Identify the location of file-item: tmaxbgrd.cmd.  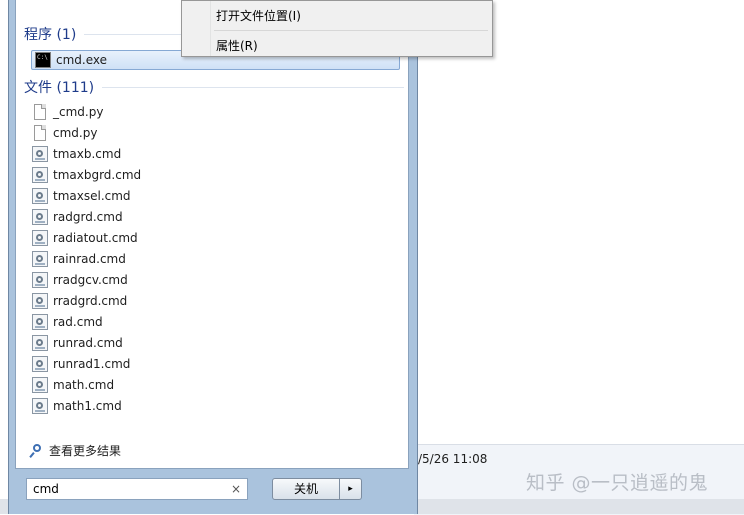
(86, 175).